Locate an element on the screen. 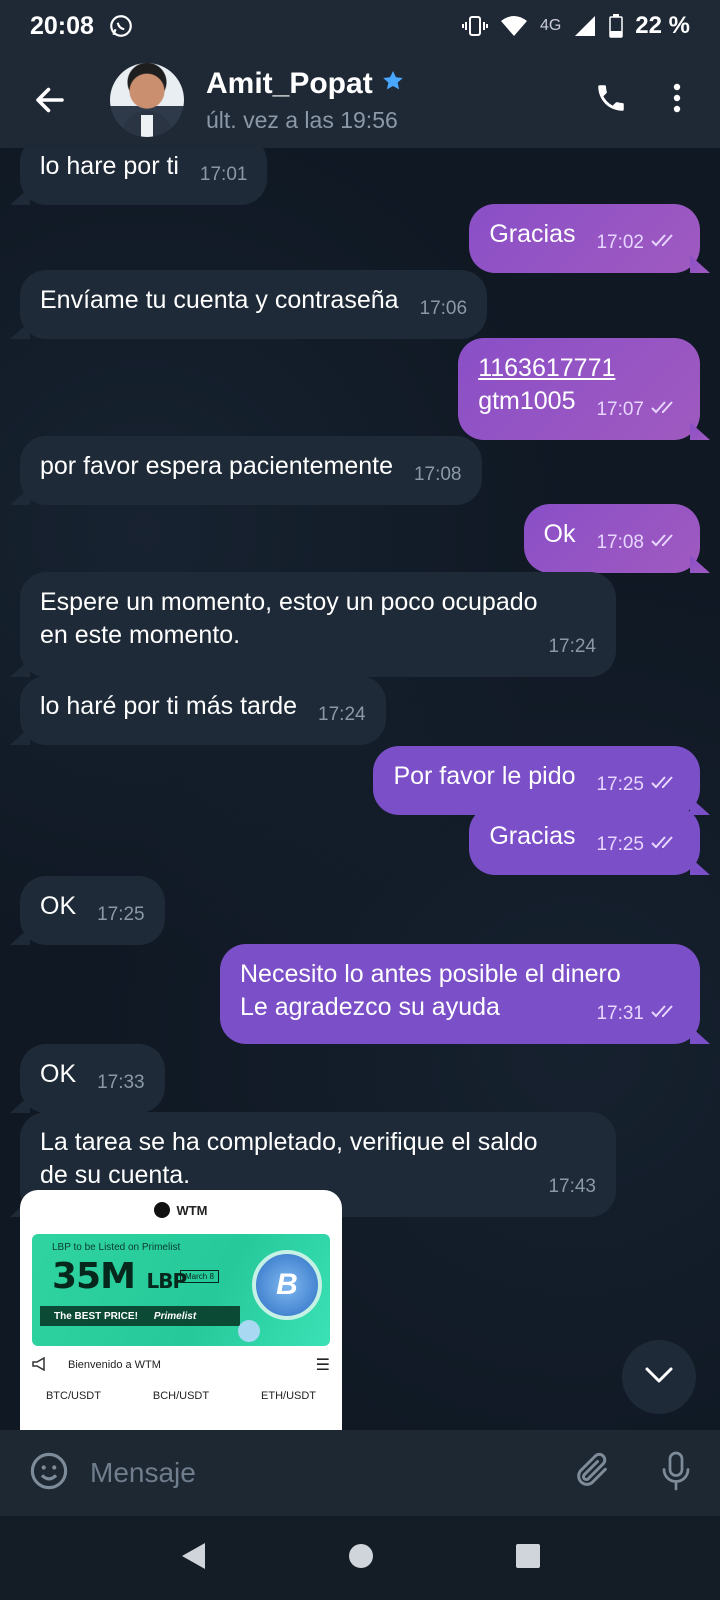  notice-text: Bienvenido a WTM is located at coordinates (114, 1365).